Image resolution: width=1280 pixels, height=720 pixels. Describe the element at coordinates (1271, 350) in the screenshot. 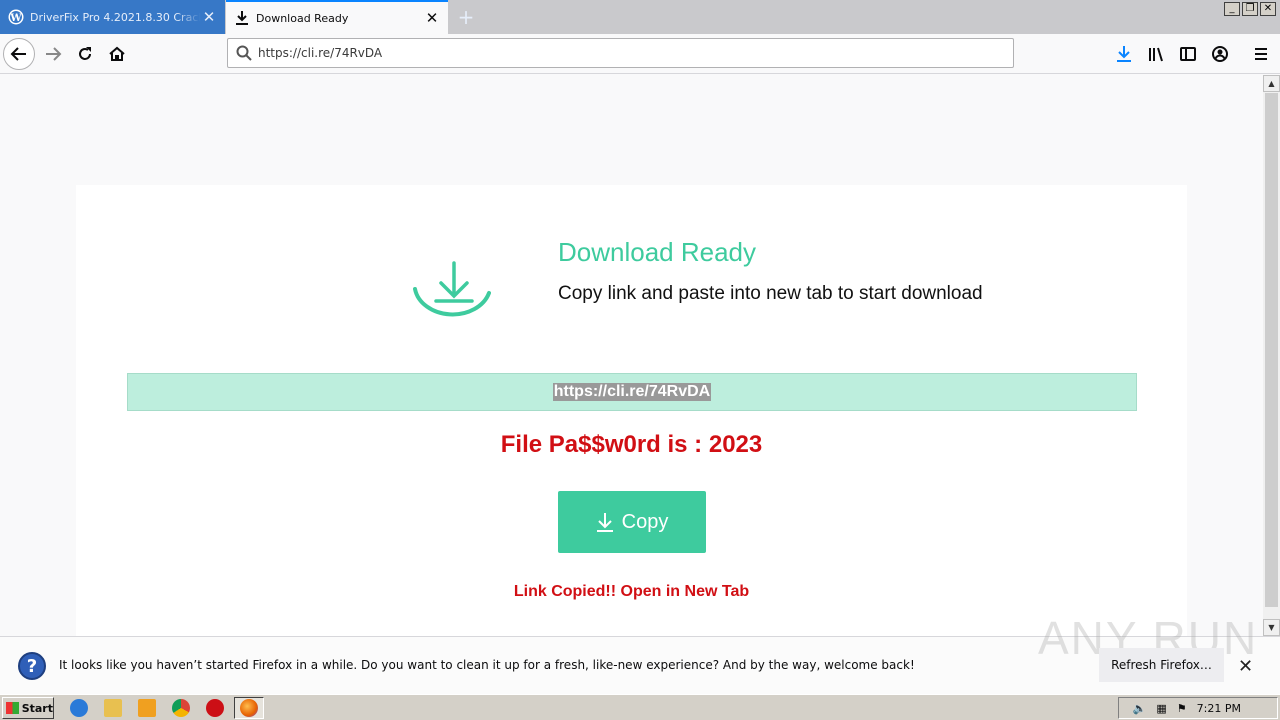

I see `scroll-thumb` at that location.